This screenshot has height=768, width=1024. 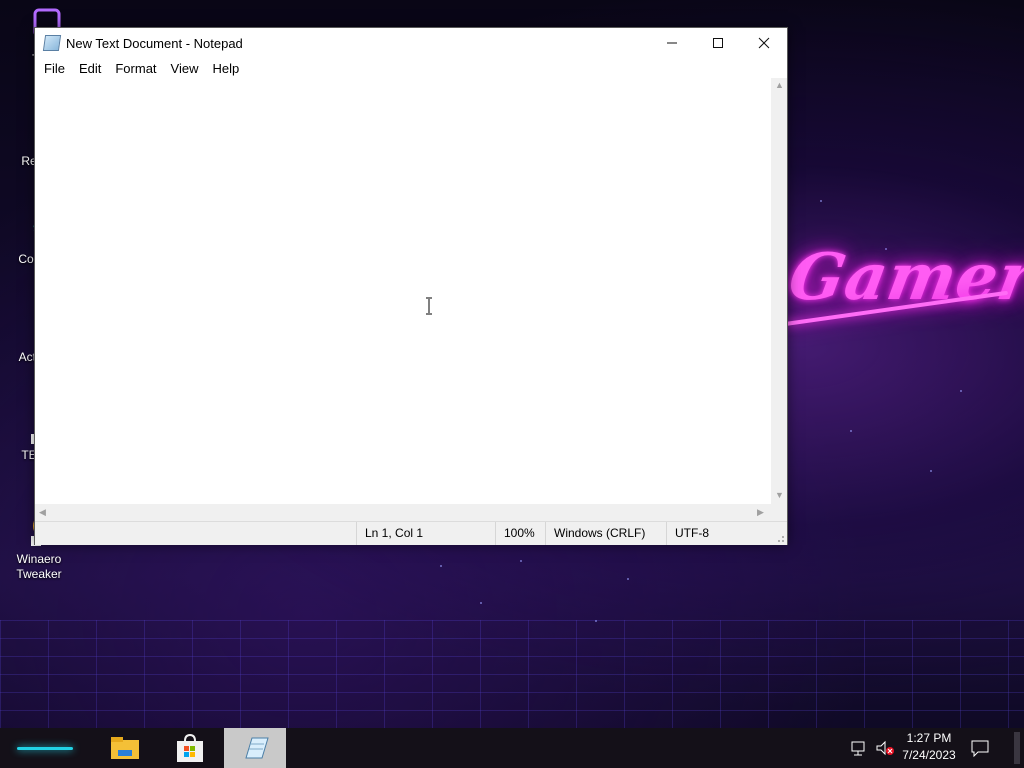 What do you see at coordinates (154, 43) in the screenshot?
I see `window-title: New Text Document - Notepad` at bounding box center [154, 43].